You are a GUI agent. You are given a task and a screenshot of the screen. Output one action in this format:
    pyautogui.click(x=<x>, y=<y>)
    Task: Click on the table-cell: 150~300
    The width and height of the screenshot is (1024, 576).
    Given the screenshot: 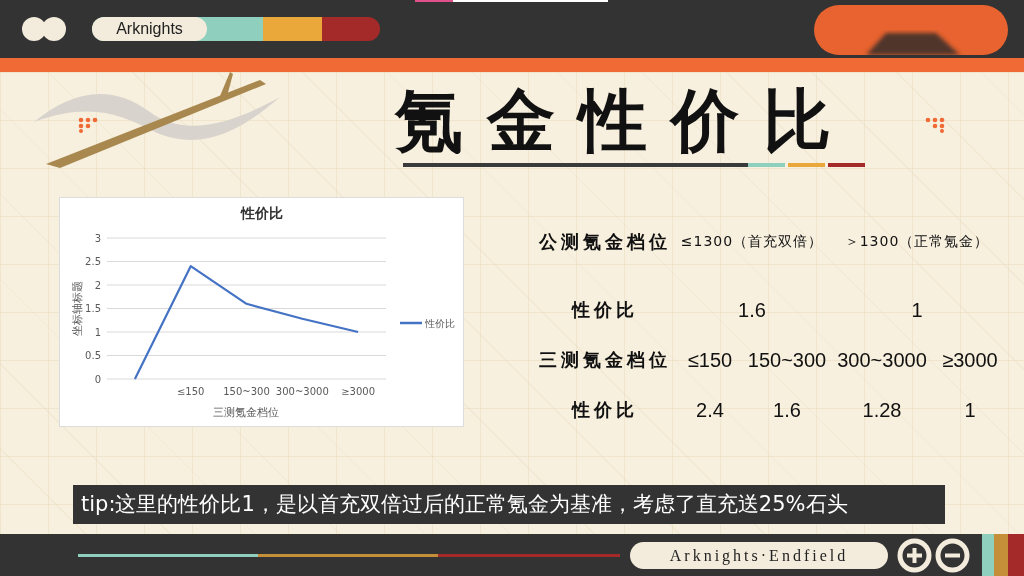 What is the action you would take?
    pyautogui.click(x=787, y=360)
    